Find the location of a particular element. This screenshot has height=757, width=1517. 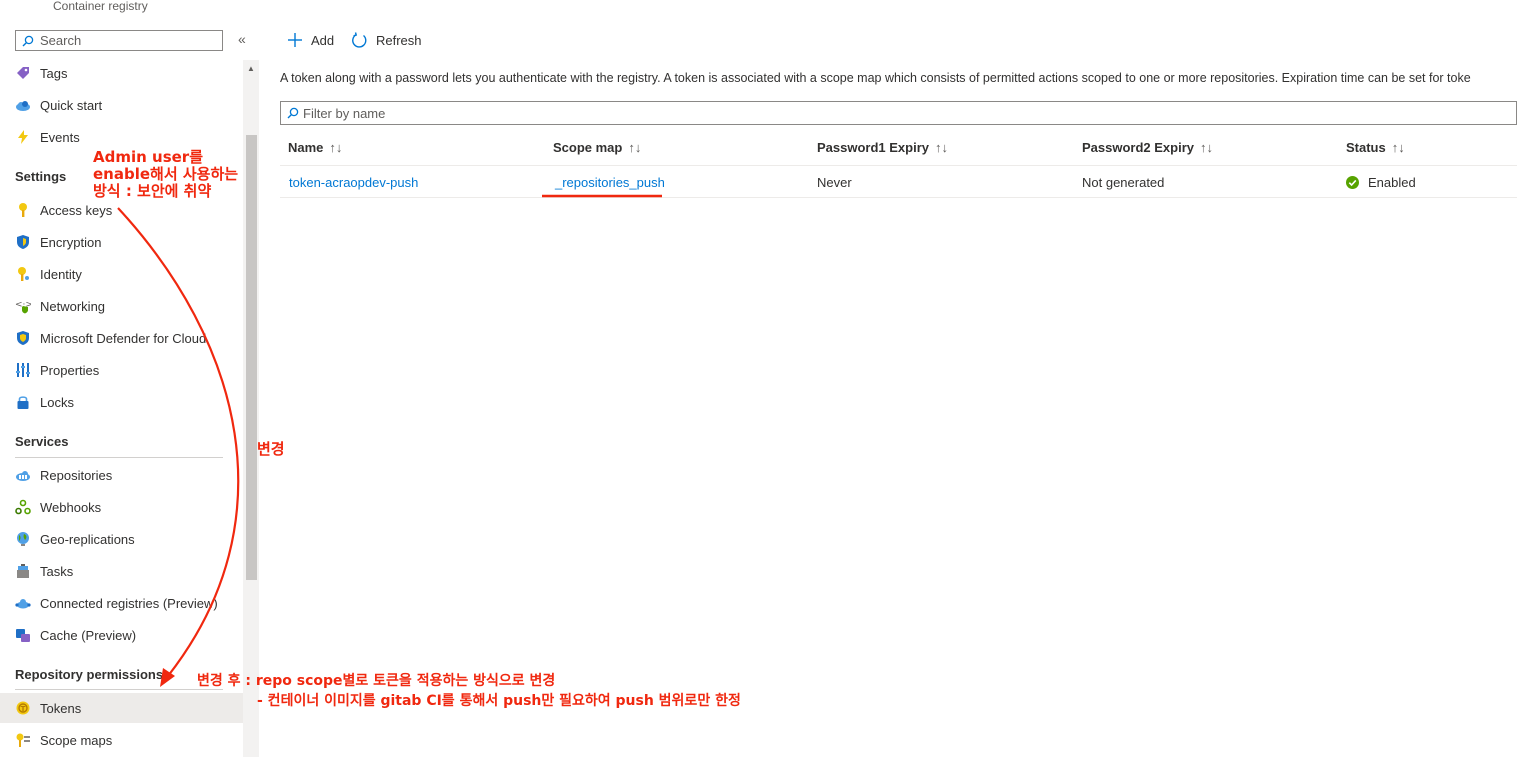

shield-icon is located at coordinates (23, 242).